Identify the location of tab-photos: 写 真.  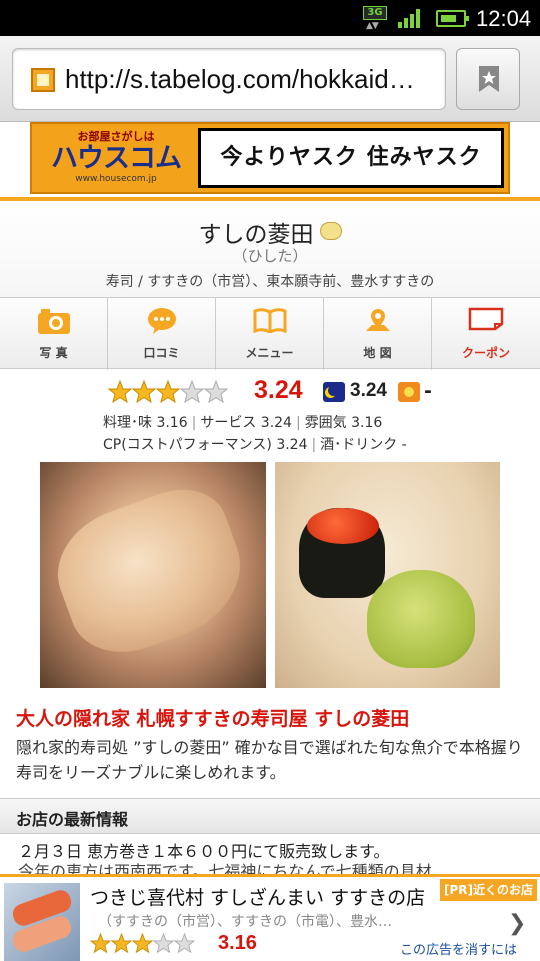
(54, 334).